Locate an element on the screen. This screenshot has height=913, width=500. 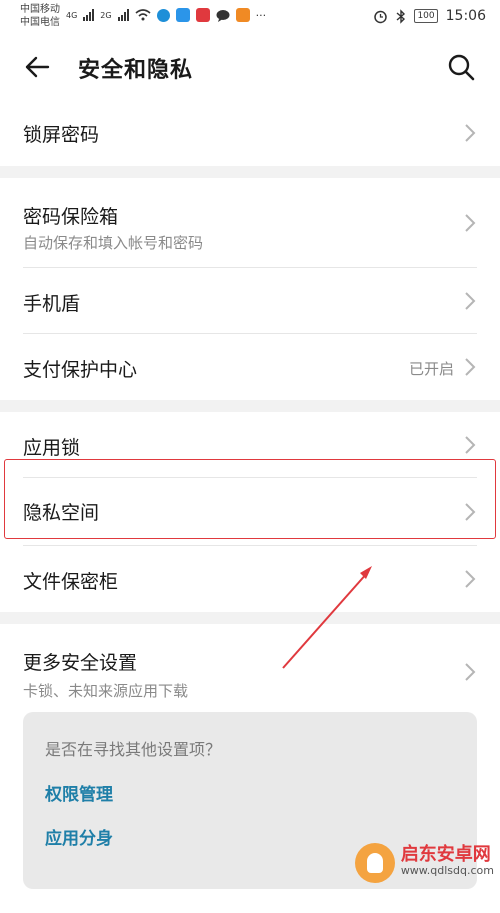
watermark: 启东安卓网 www.qdlsdq.com is located at coordinates (424, 863).